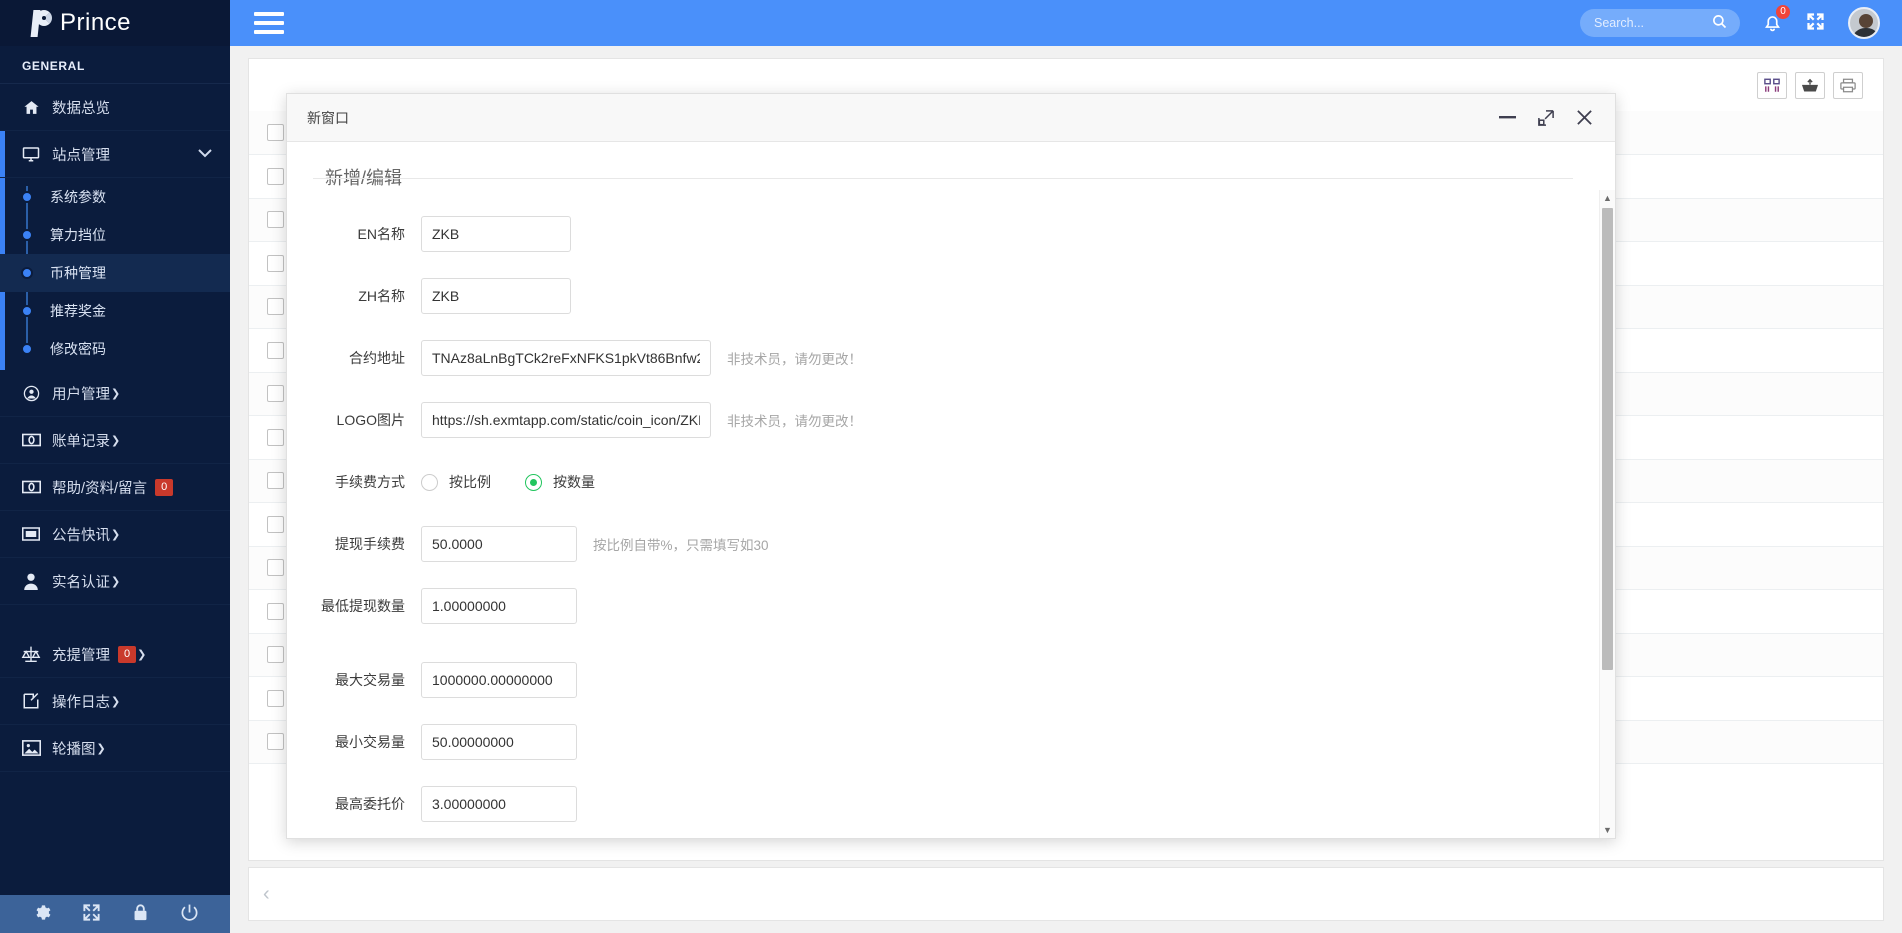 This screenshot has height=933, width=1902. I want to click on max-trade-volume-input, so click(499, 680).